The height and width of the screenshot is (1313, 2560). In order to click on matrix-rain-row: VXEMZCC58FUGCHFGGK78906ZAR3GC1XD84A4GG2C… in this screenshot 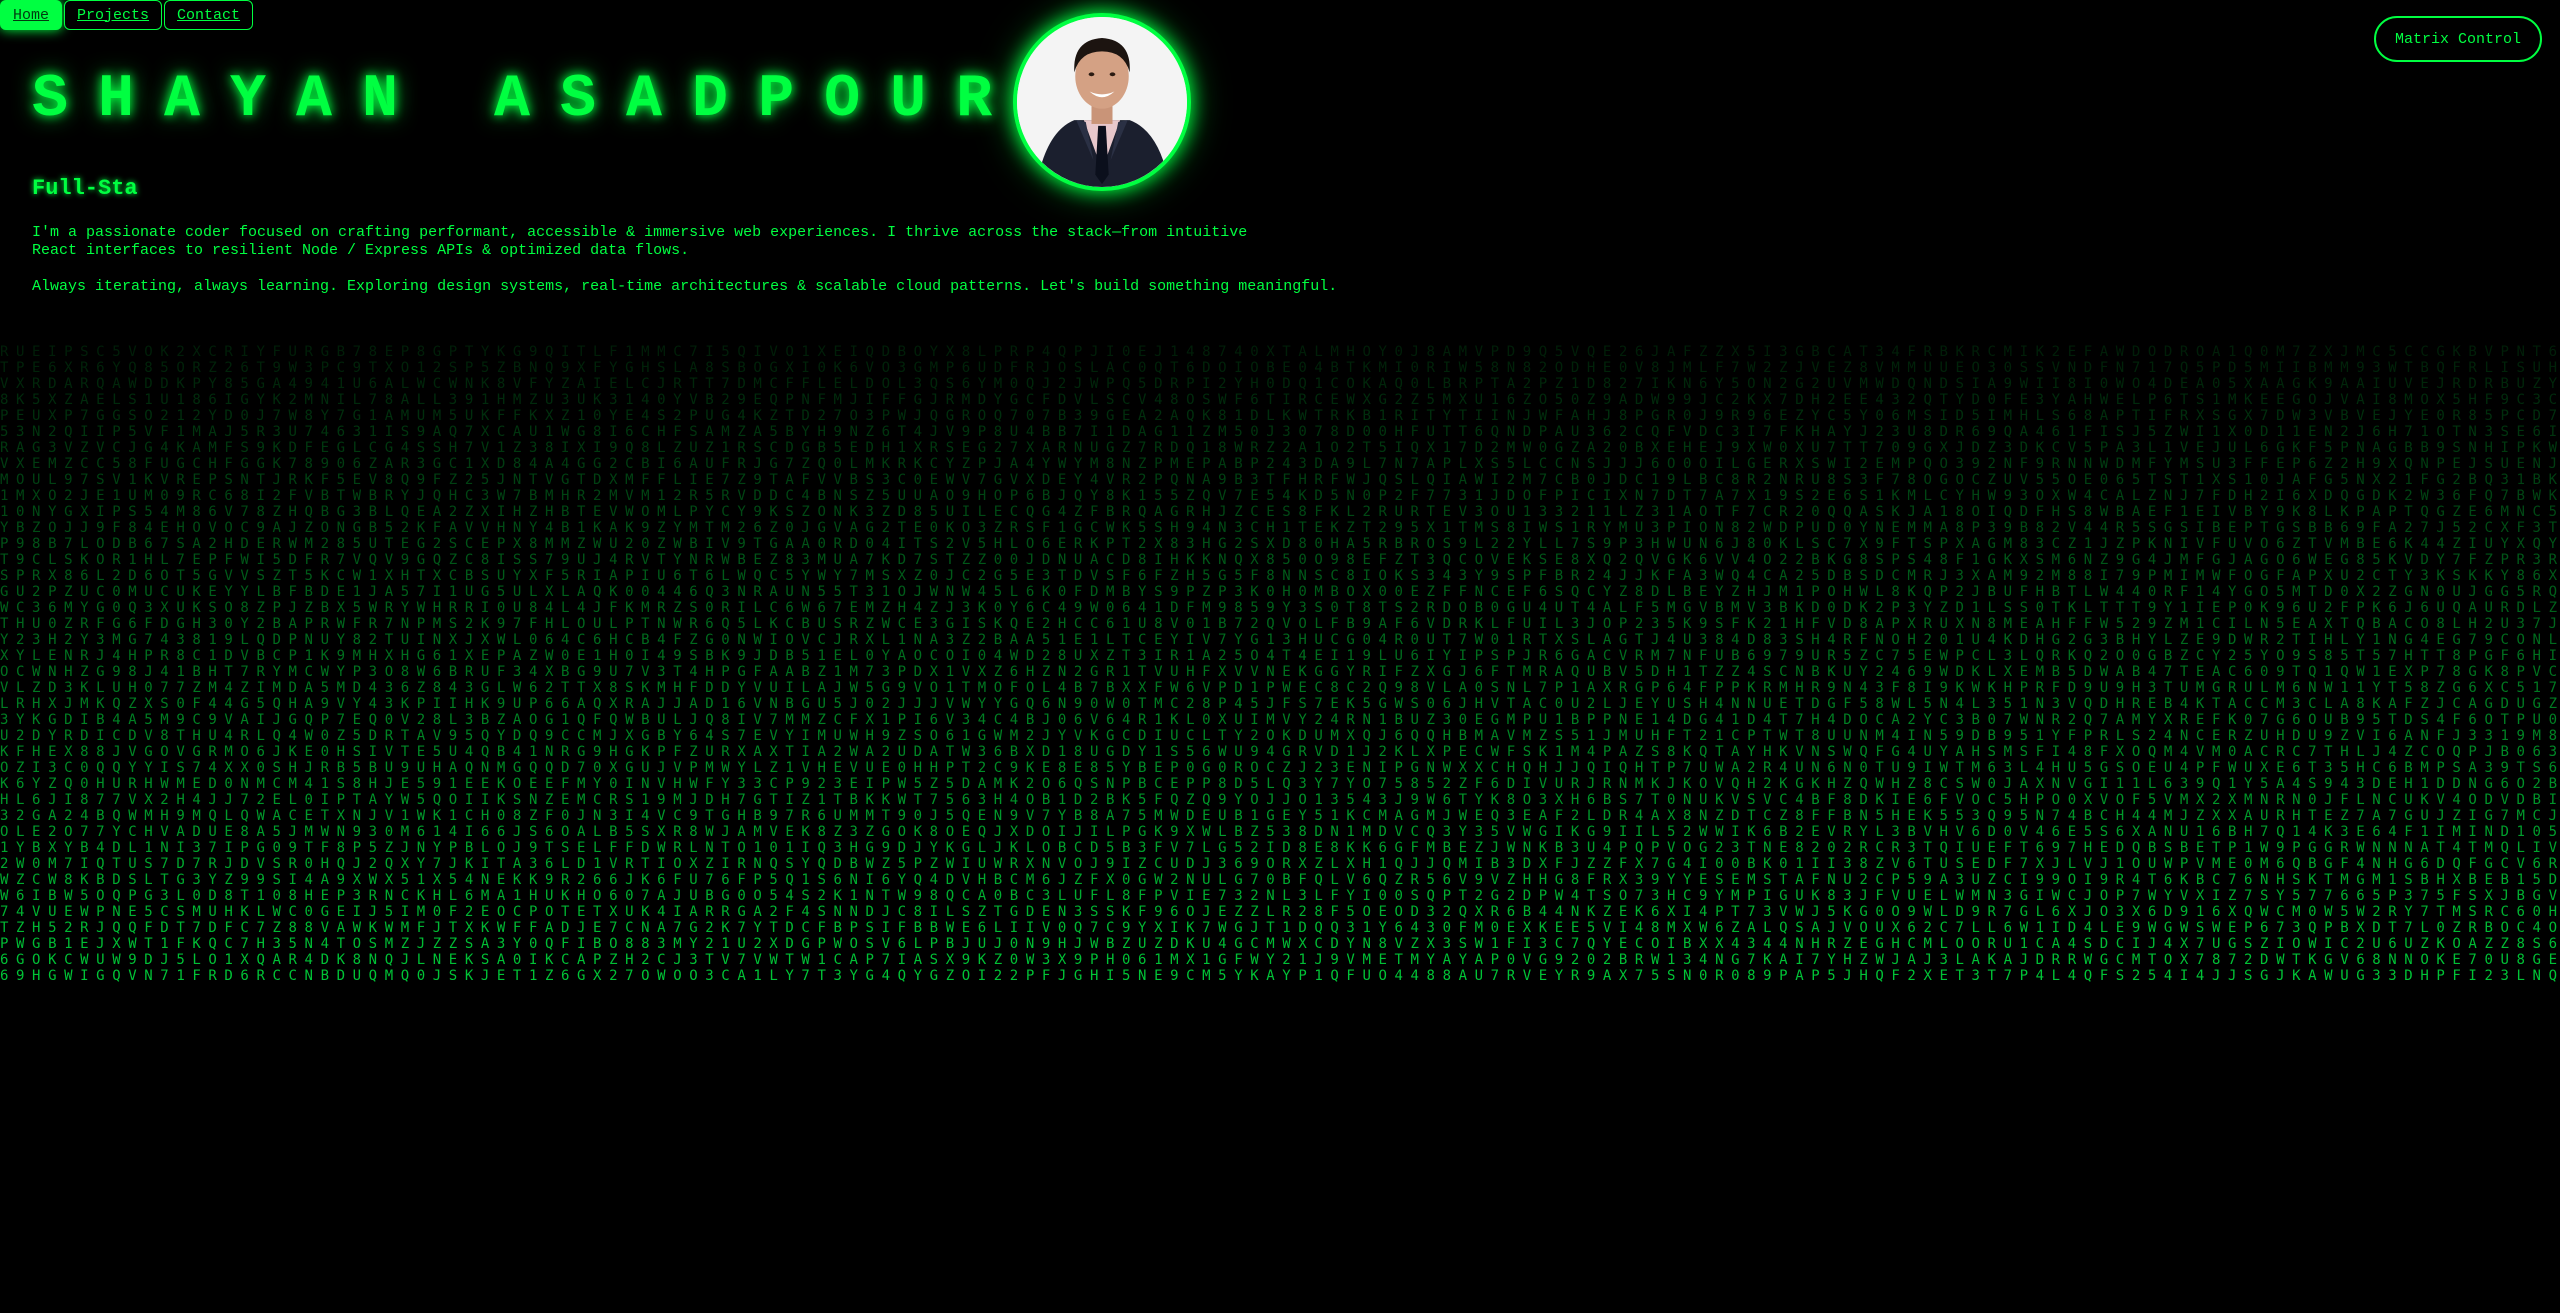, I will do `click(1280, 464)`.